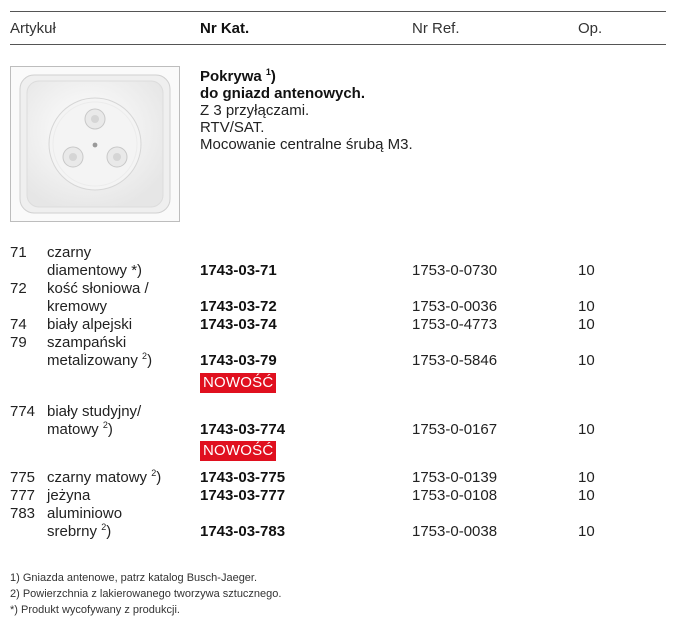 The height and width of the screenshot is (639, 678). What do you see at coordinates (98, 288) in the screenshot?
I see `row-72-name-1: kość słoniowa /` at bounding box center [98, 288].